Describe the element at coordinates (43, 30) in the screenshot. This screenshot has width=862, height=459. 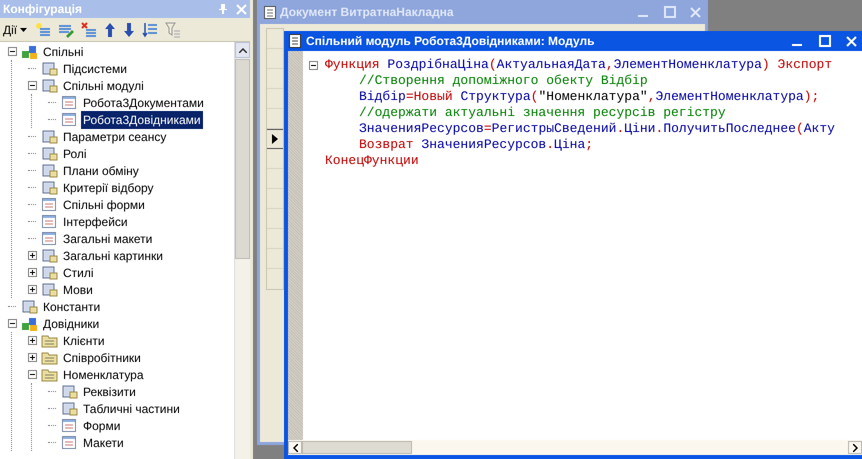
I see `add-icon` at that location.